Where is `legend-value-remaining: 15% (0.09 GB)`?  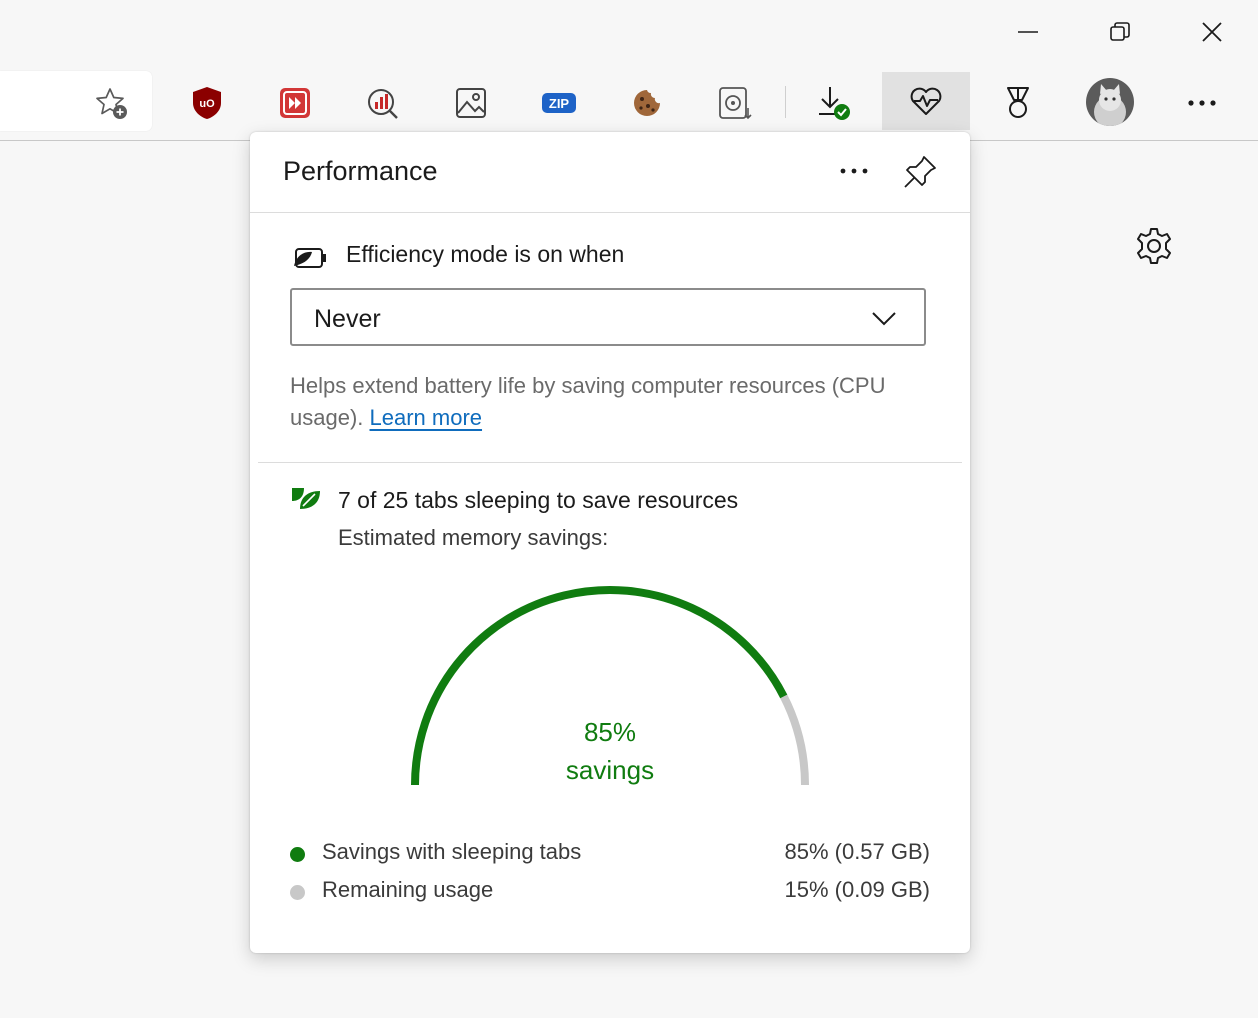 legend-value-remaining: 15% (0.09 GB) is located at coordinates (857, 889).